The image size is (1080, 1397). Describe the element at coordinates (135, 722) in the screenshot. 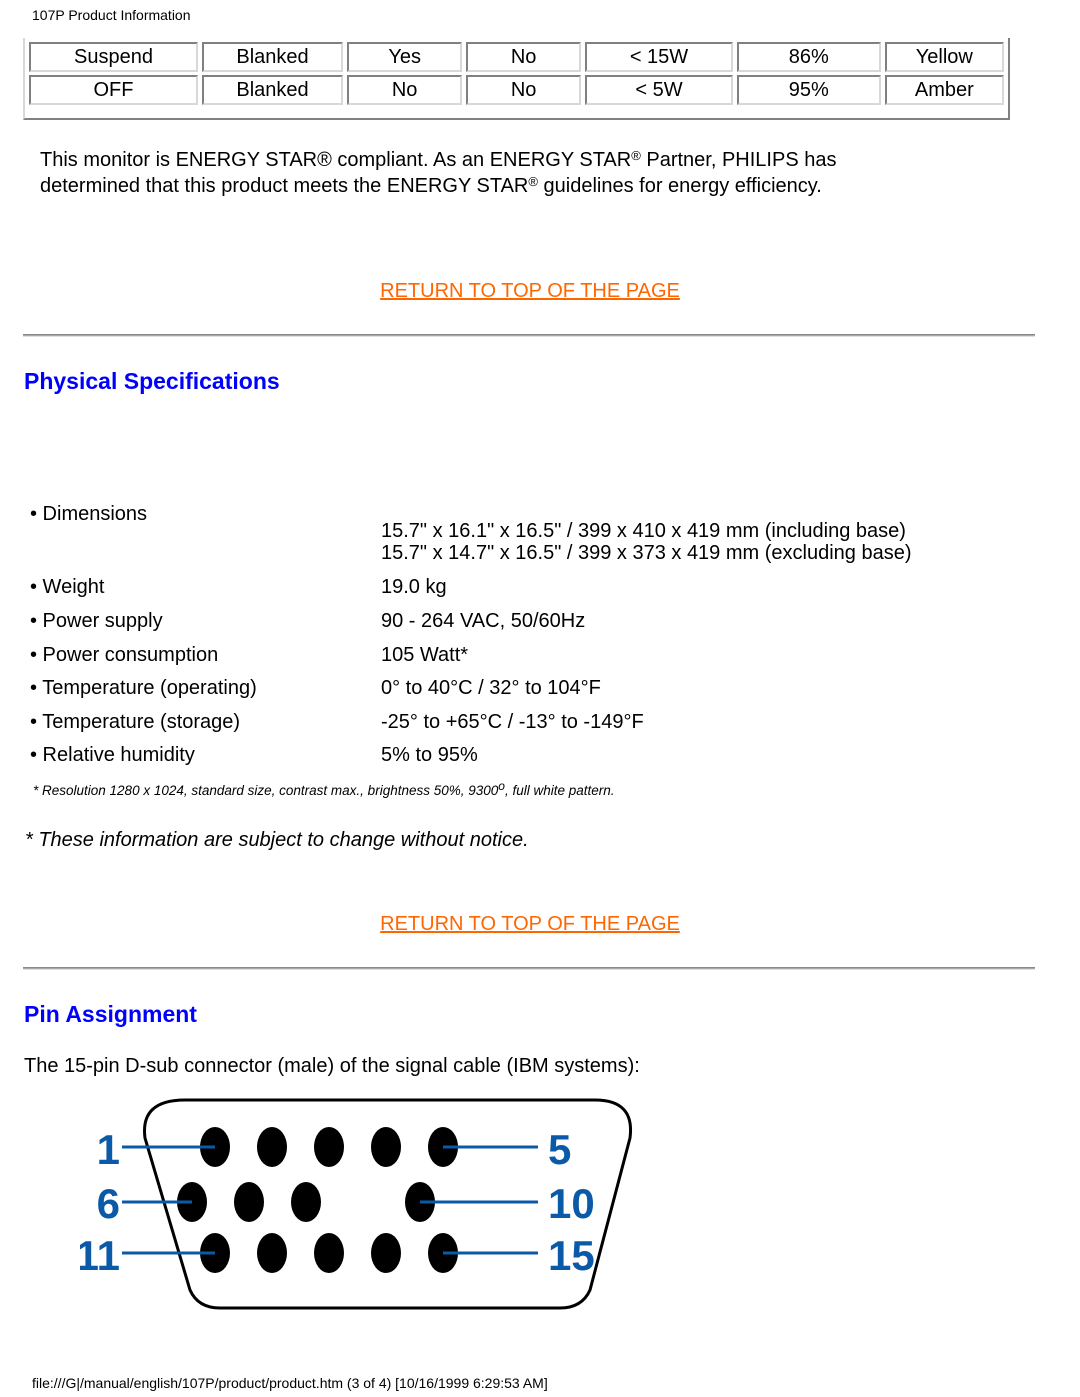

I see `spec-label: • Temperature (storage)` at that location.